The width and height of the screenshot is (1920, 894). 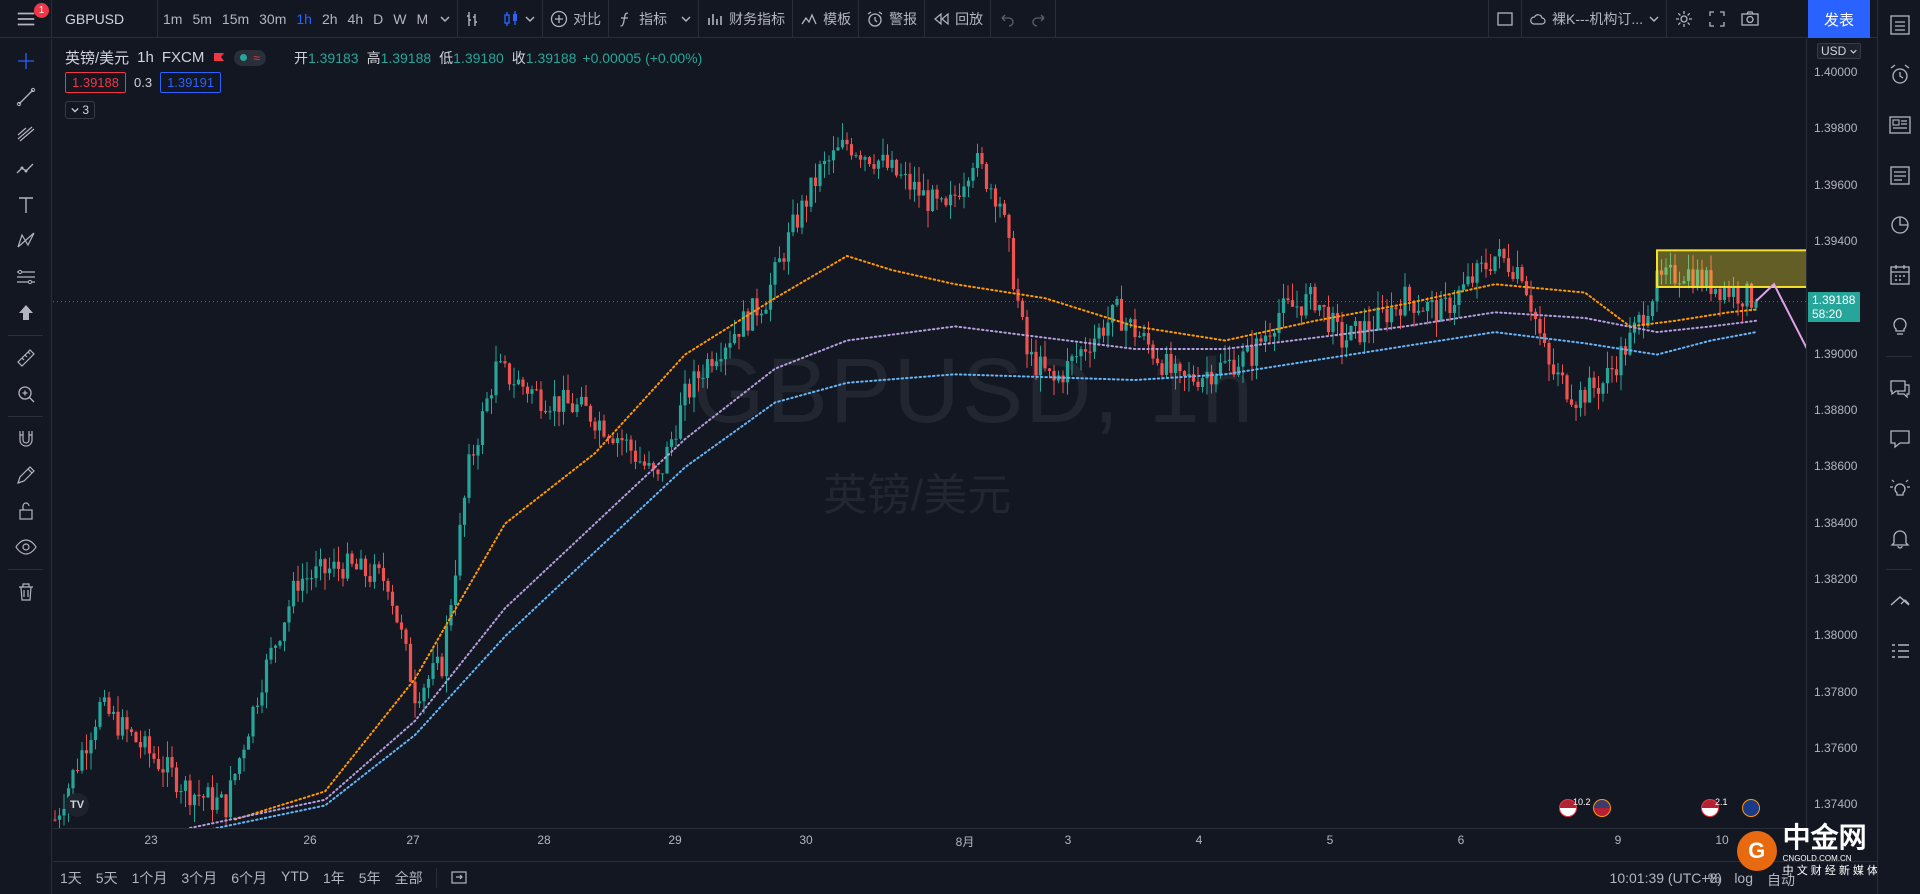 What do you see at coordinates (518, 19) in the screenshot?
I see `candle-style-button` at bounding box center [518, 19].